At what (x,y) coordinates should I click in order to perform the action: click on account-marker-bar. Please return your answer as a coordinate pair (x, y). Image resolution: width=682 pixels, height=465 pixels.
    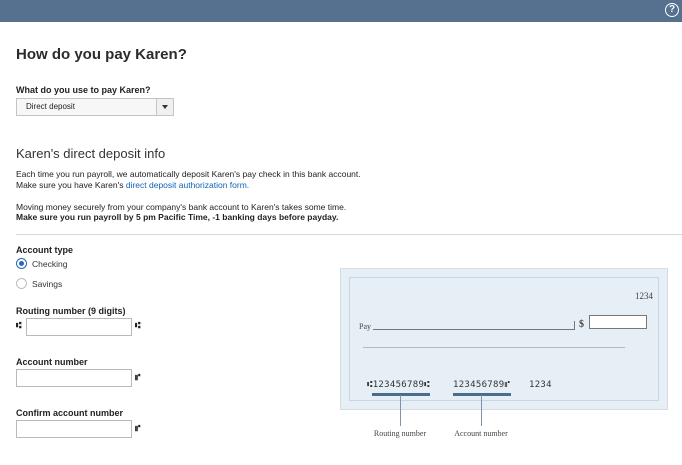
    Looking at the image, I should click on (482, 394).